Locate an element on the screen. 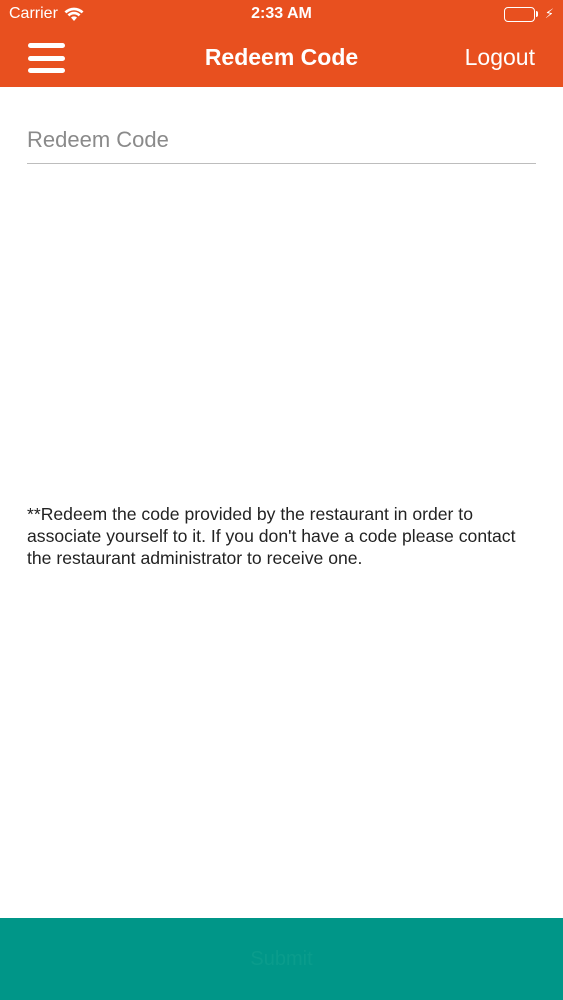 Image resolution: width=563 pixels, height=1000 pixels. nav-bar: Redeem Code Logout is located at coordinates (281, 58).